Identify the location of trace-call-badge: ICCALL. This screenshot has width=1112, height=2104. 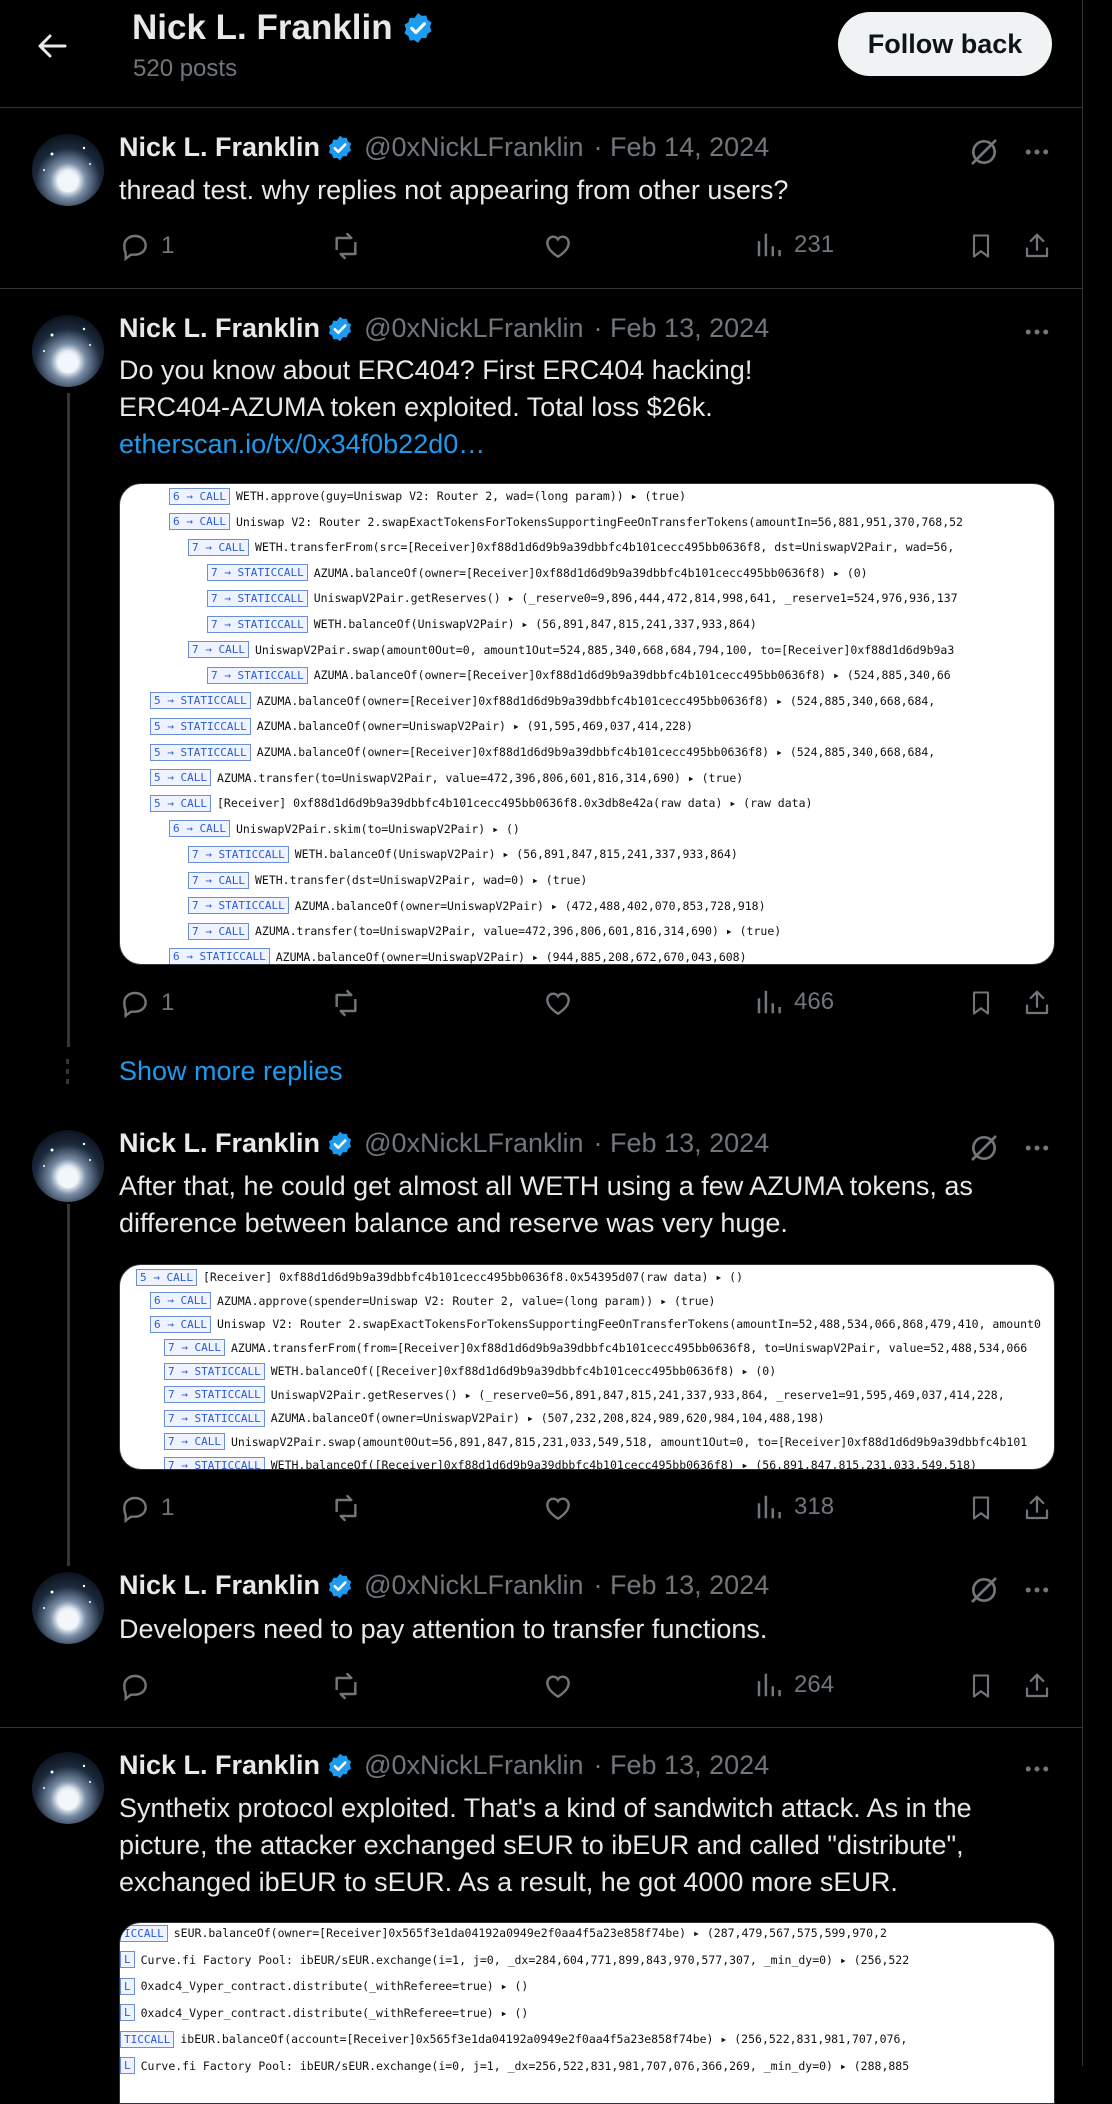
(144, 1933).